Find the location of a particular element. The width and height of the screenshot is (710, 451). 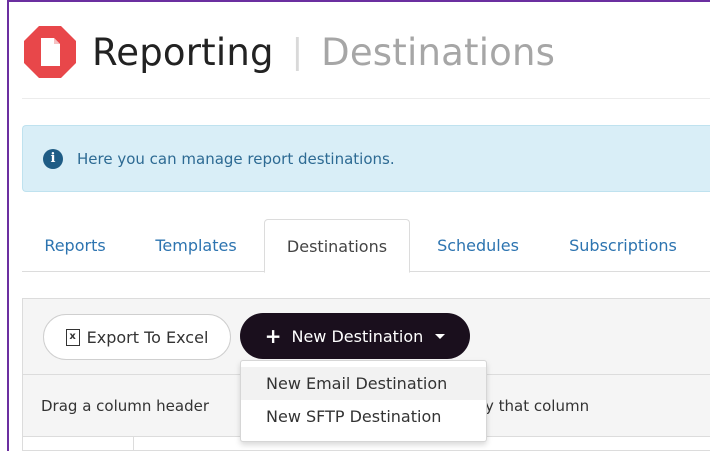

group-hint-text-left: Drag a column header is located at coordinates (125, 406).